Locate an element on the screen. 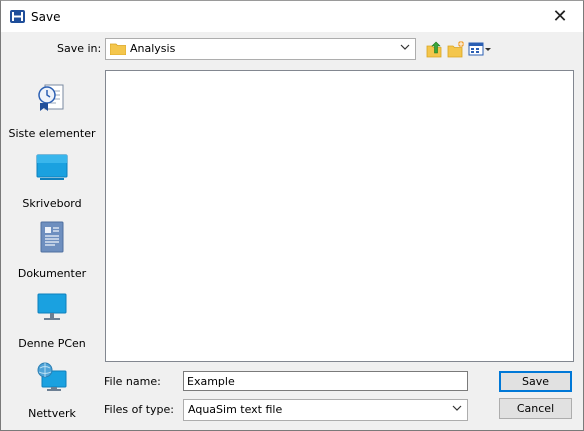  window-title: Save is located at coordinates (46, 17).